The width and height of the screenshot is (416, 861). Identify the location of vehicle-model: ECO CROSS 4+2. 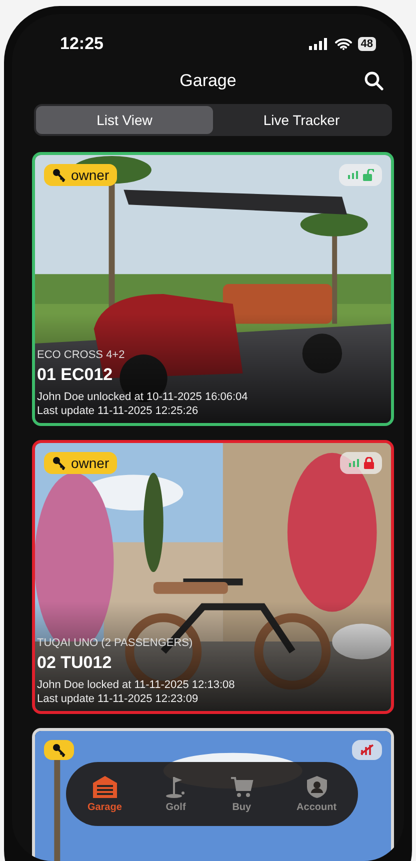
(81, 355).